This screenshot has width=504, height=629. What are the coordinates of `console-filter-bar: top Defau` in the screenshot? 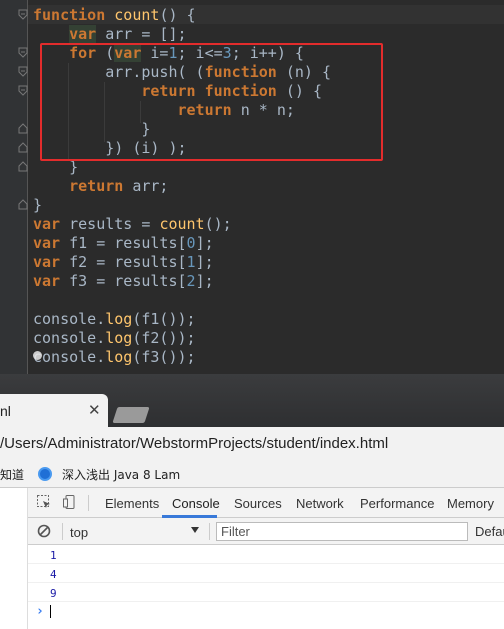 It's located at (266, 531).